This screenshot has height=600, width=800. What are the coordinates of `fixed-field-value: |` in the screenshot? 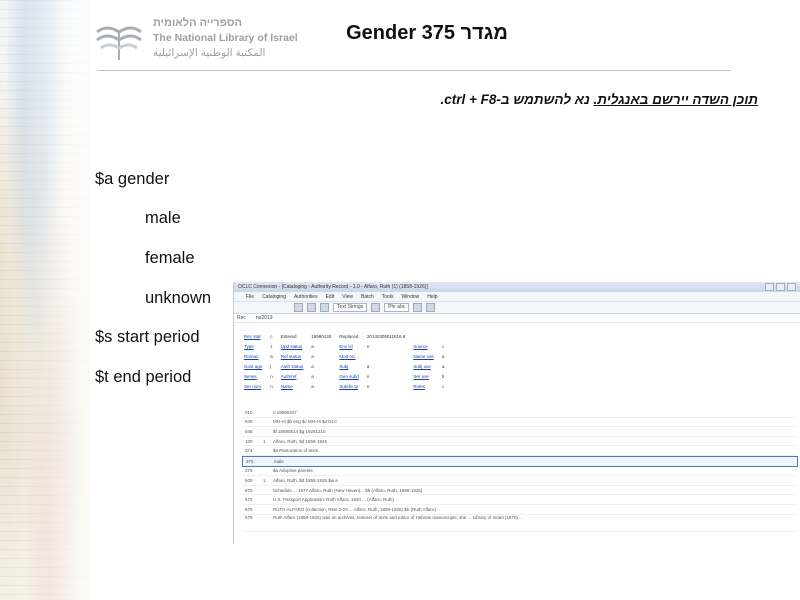 It's located at (271, 367).